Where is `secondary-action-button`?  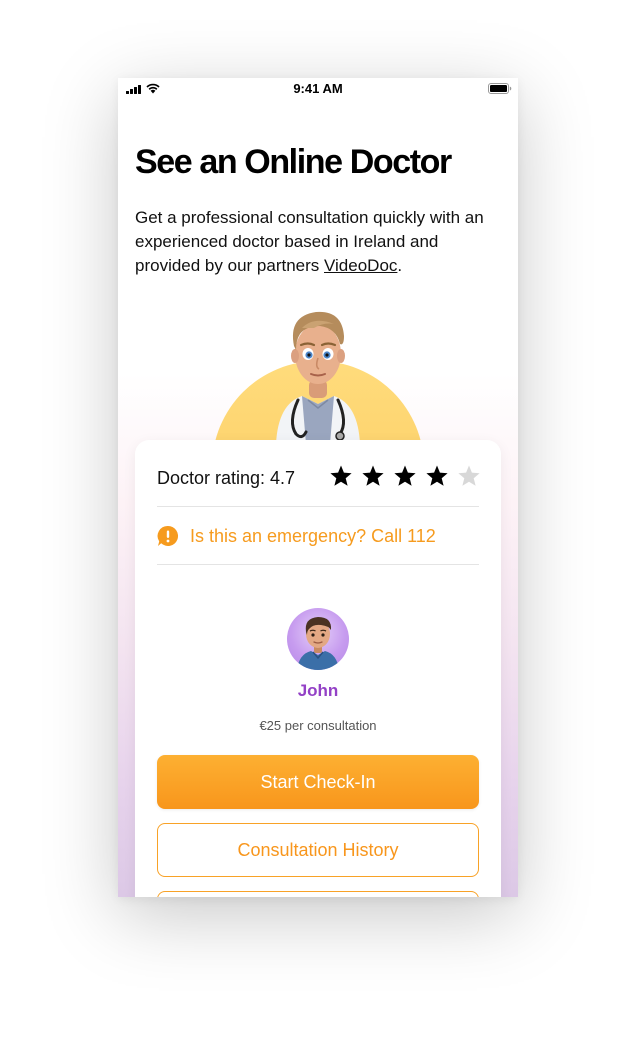
secondary-action-button is located at coordinates (318, 894).